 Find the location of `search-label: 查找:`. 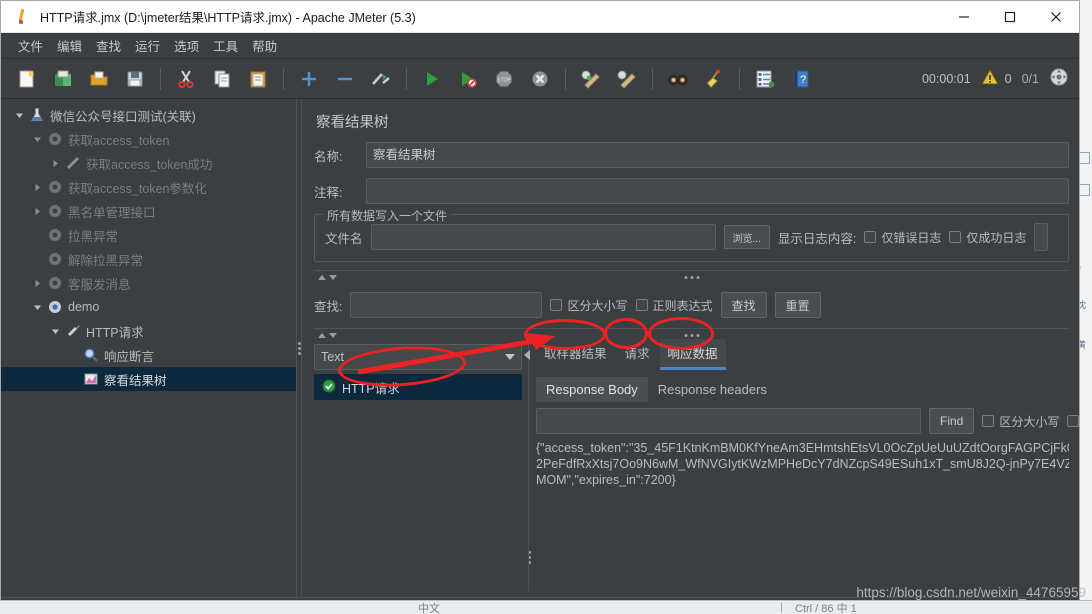

search-label: 查找: is located at coordinates (328, 306).